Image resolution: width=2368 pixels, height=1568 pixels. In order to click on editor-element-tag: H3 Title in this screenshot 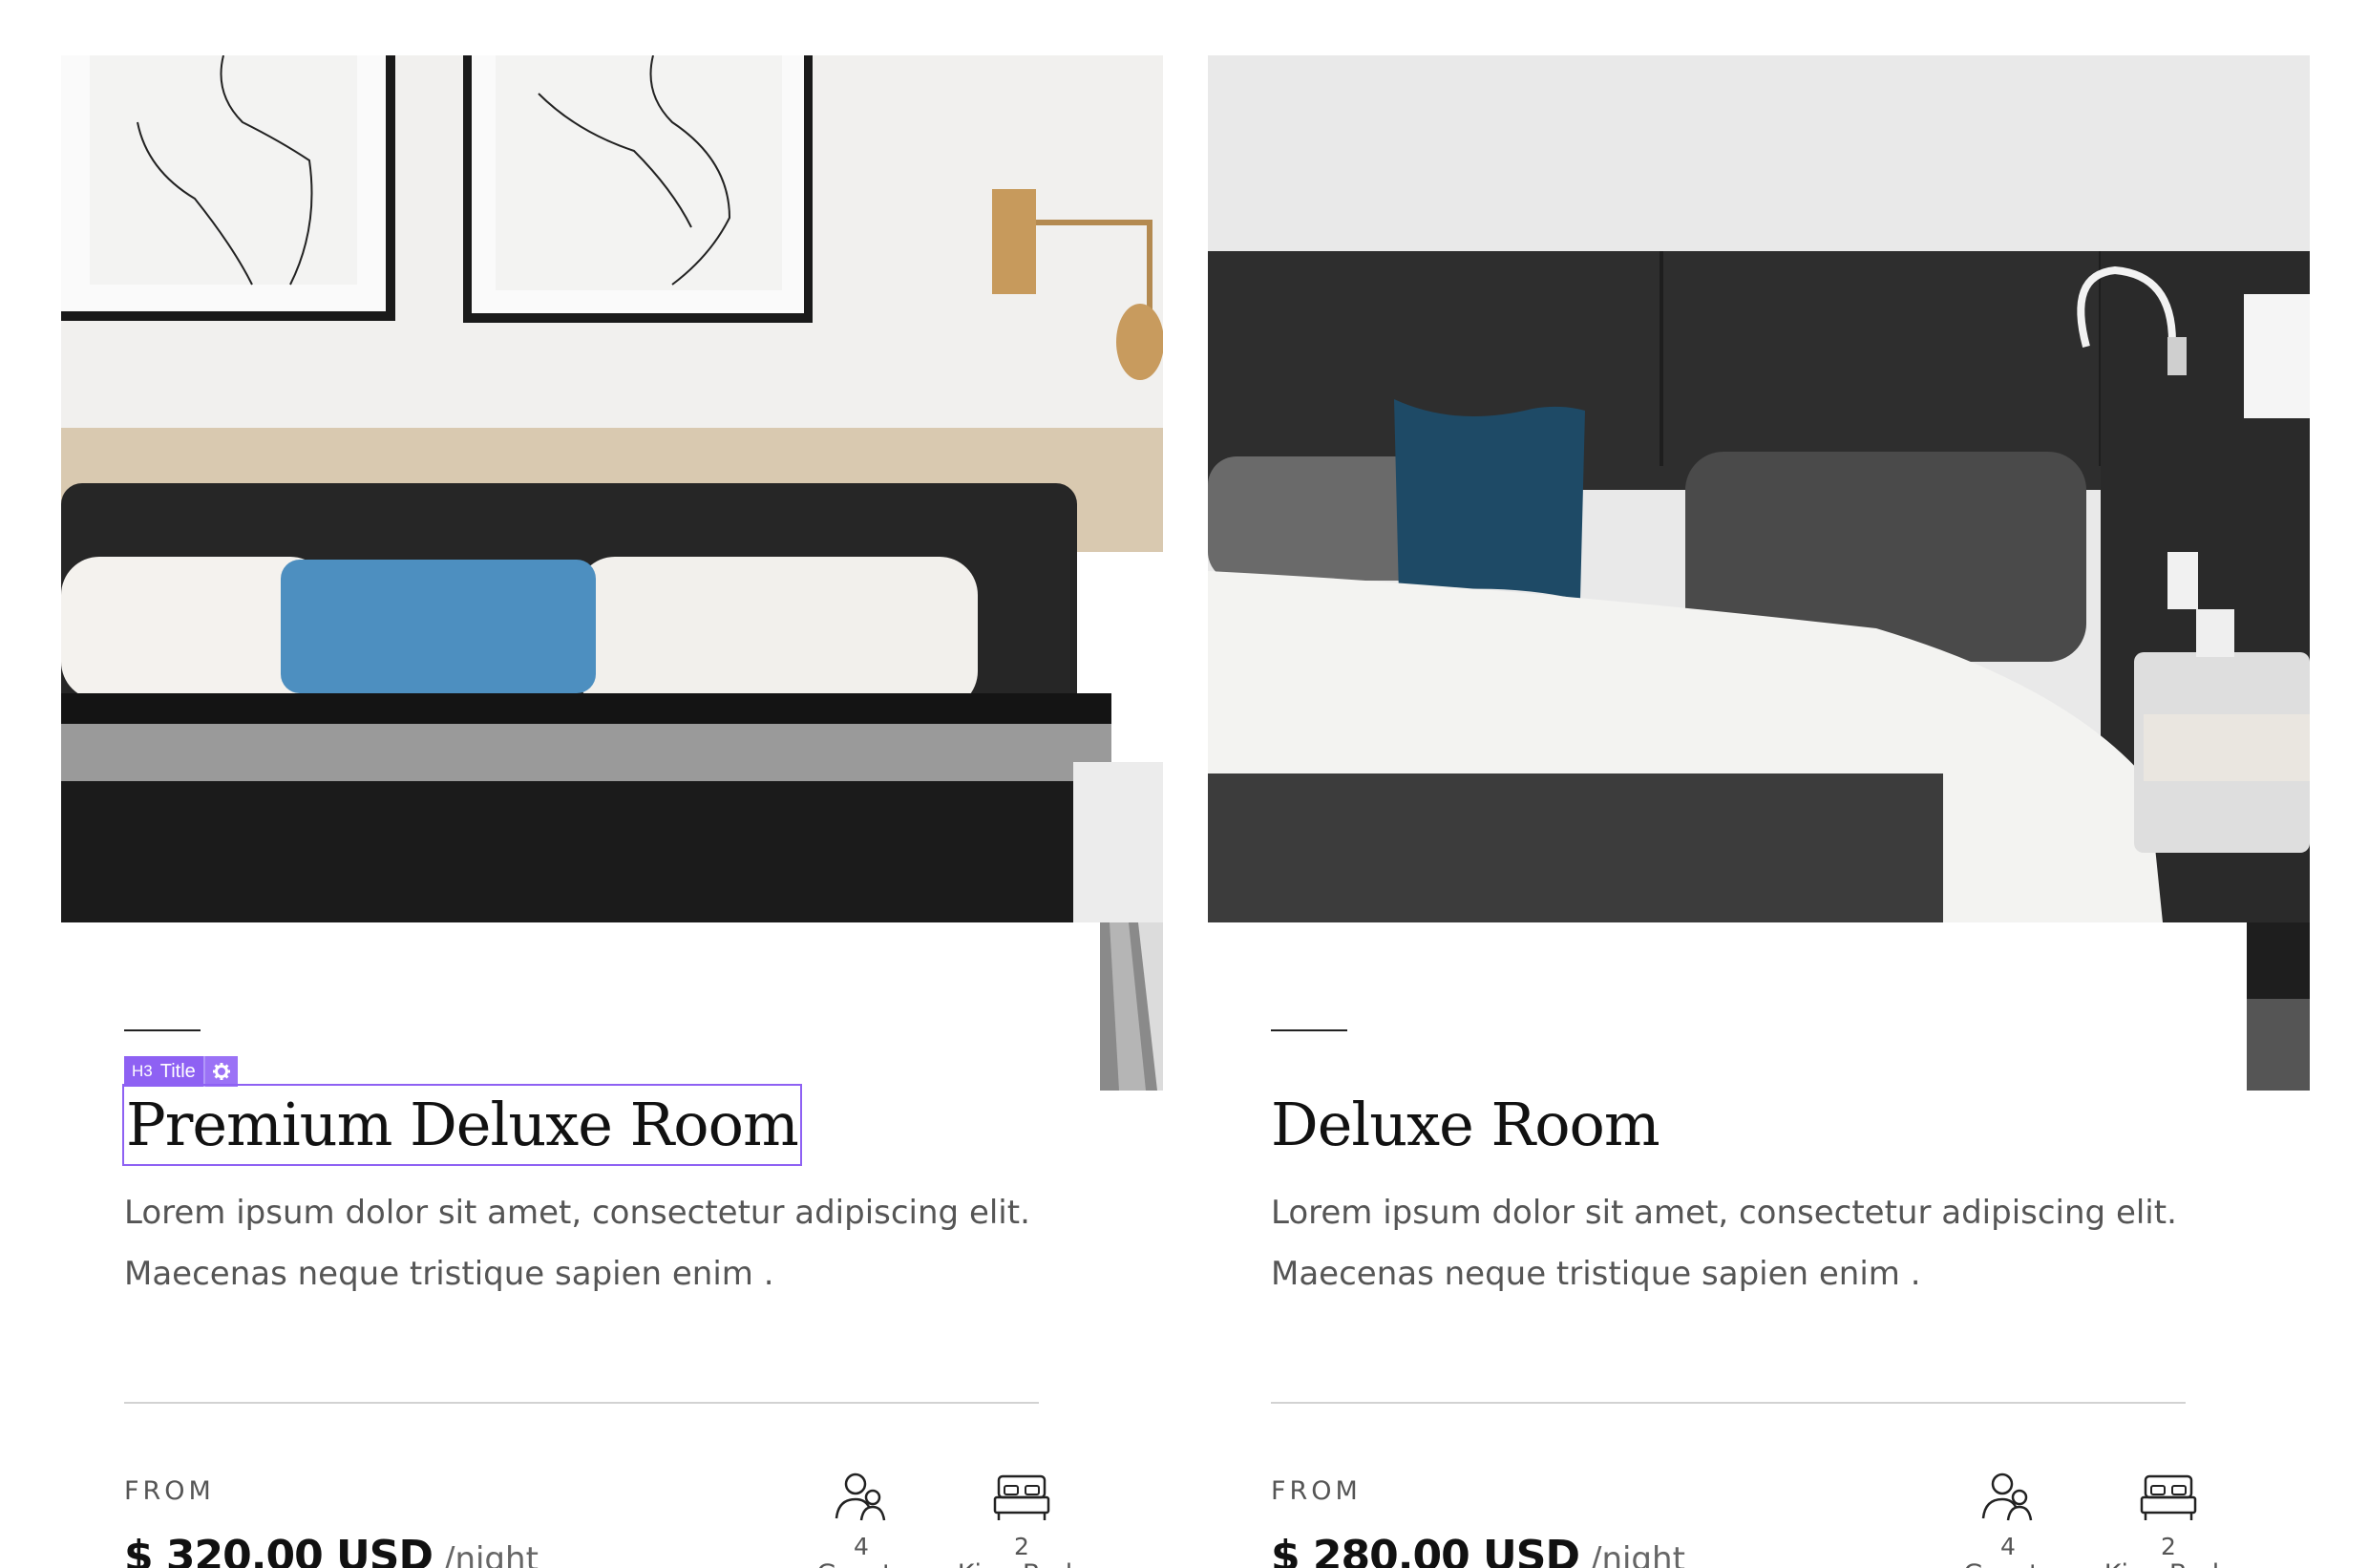, I will do `click(181, 1071)`.